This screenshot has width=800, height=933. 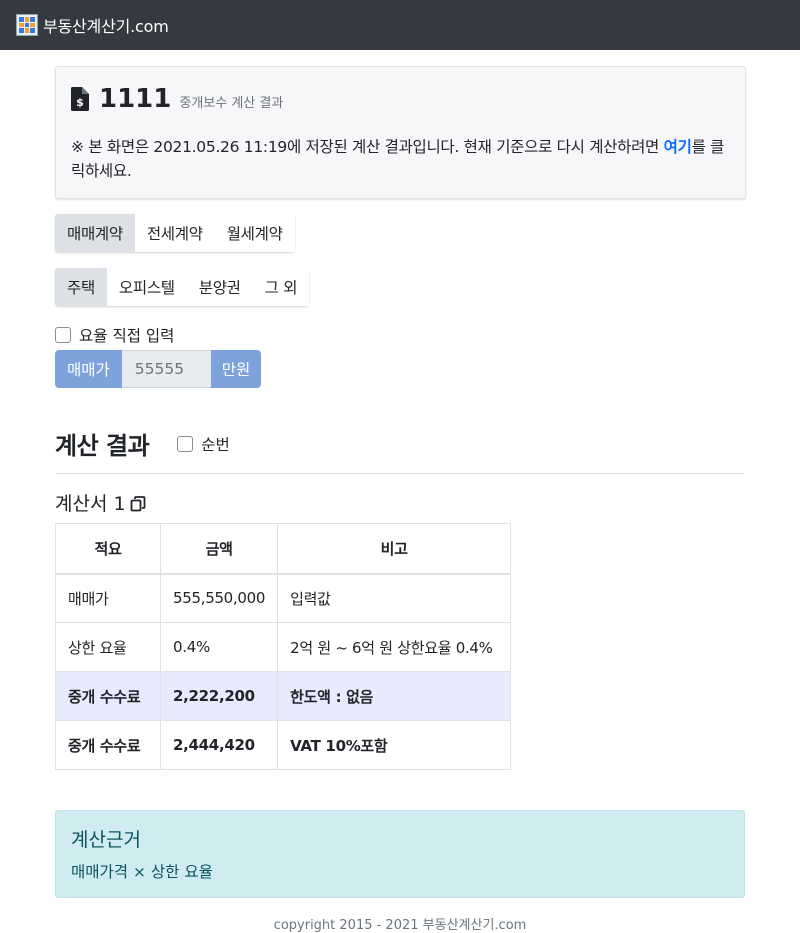 What do you see at coordinates (219, 745) in the screenshot?
I see `table-cell: 2,444,420` at bounding box center [219, 745].